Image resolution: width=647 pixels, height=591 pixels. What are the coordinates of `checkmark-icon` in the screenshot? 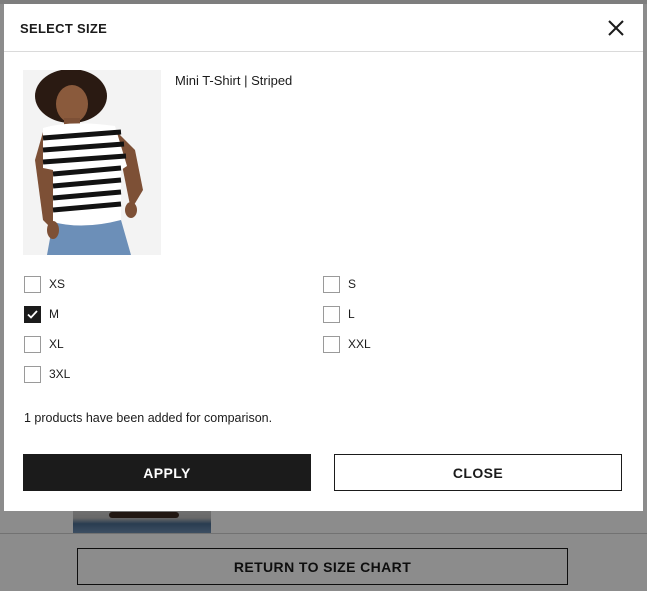 It's located at (32, 314).